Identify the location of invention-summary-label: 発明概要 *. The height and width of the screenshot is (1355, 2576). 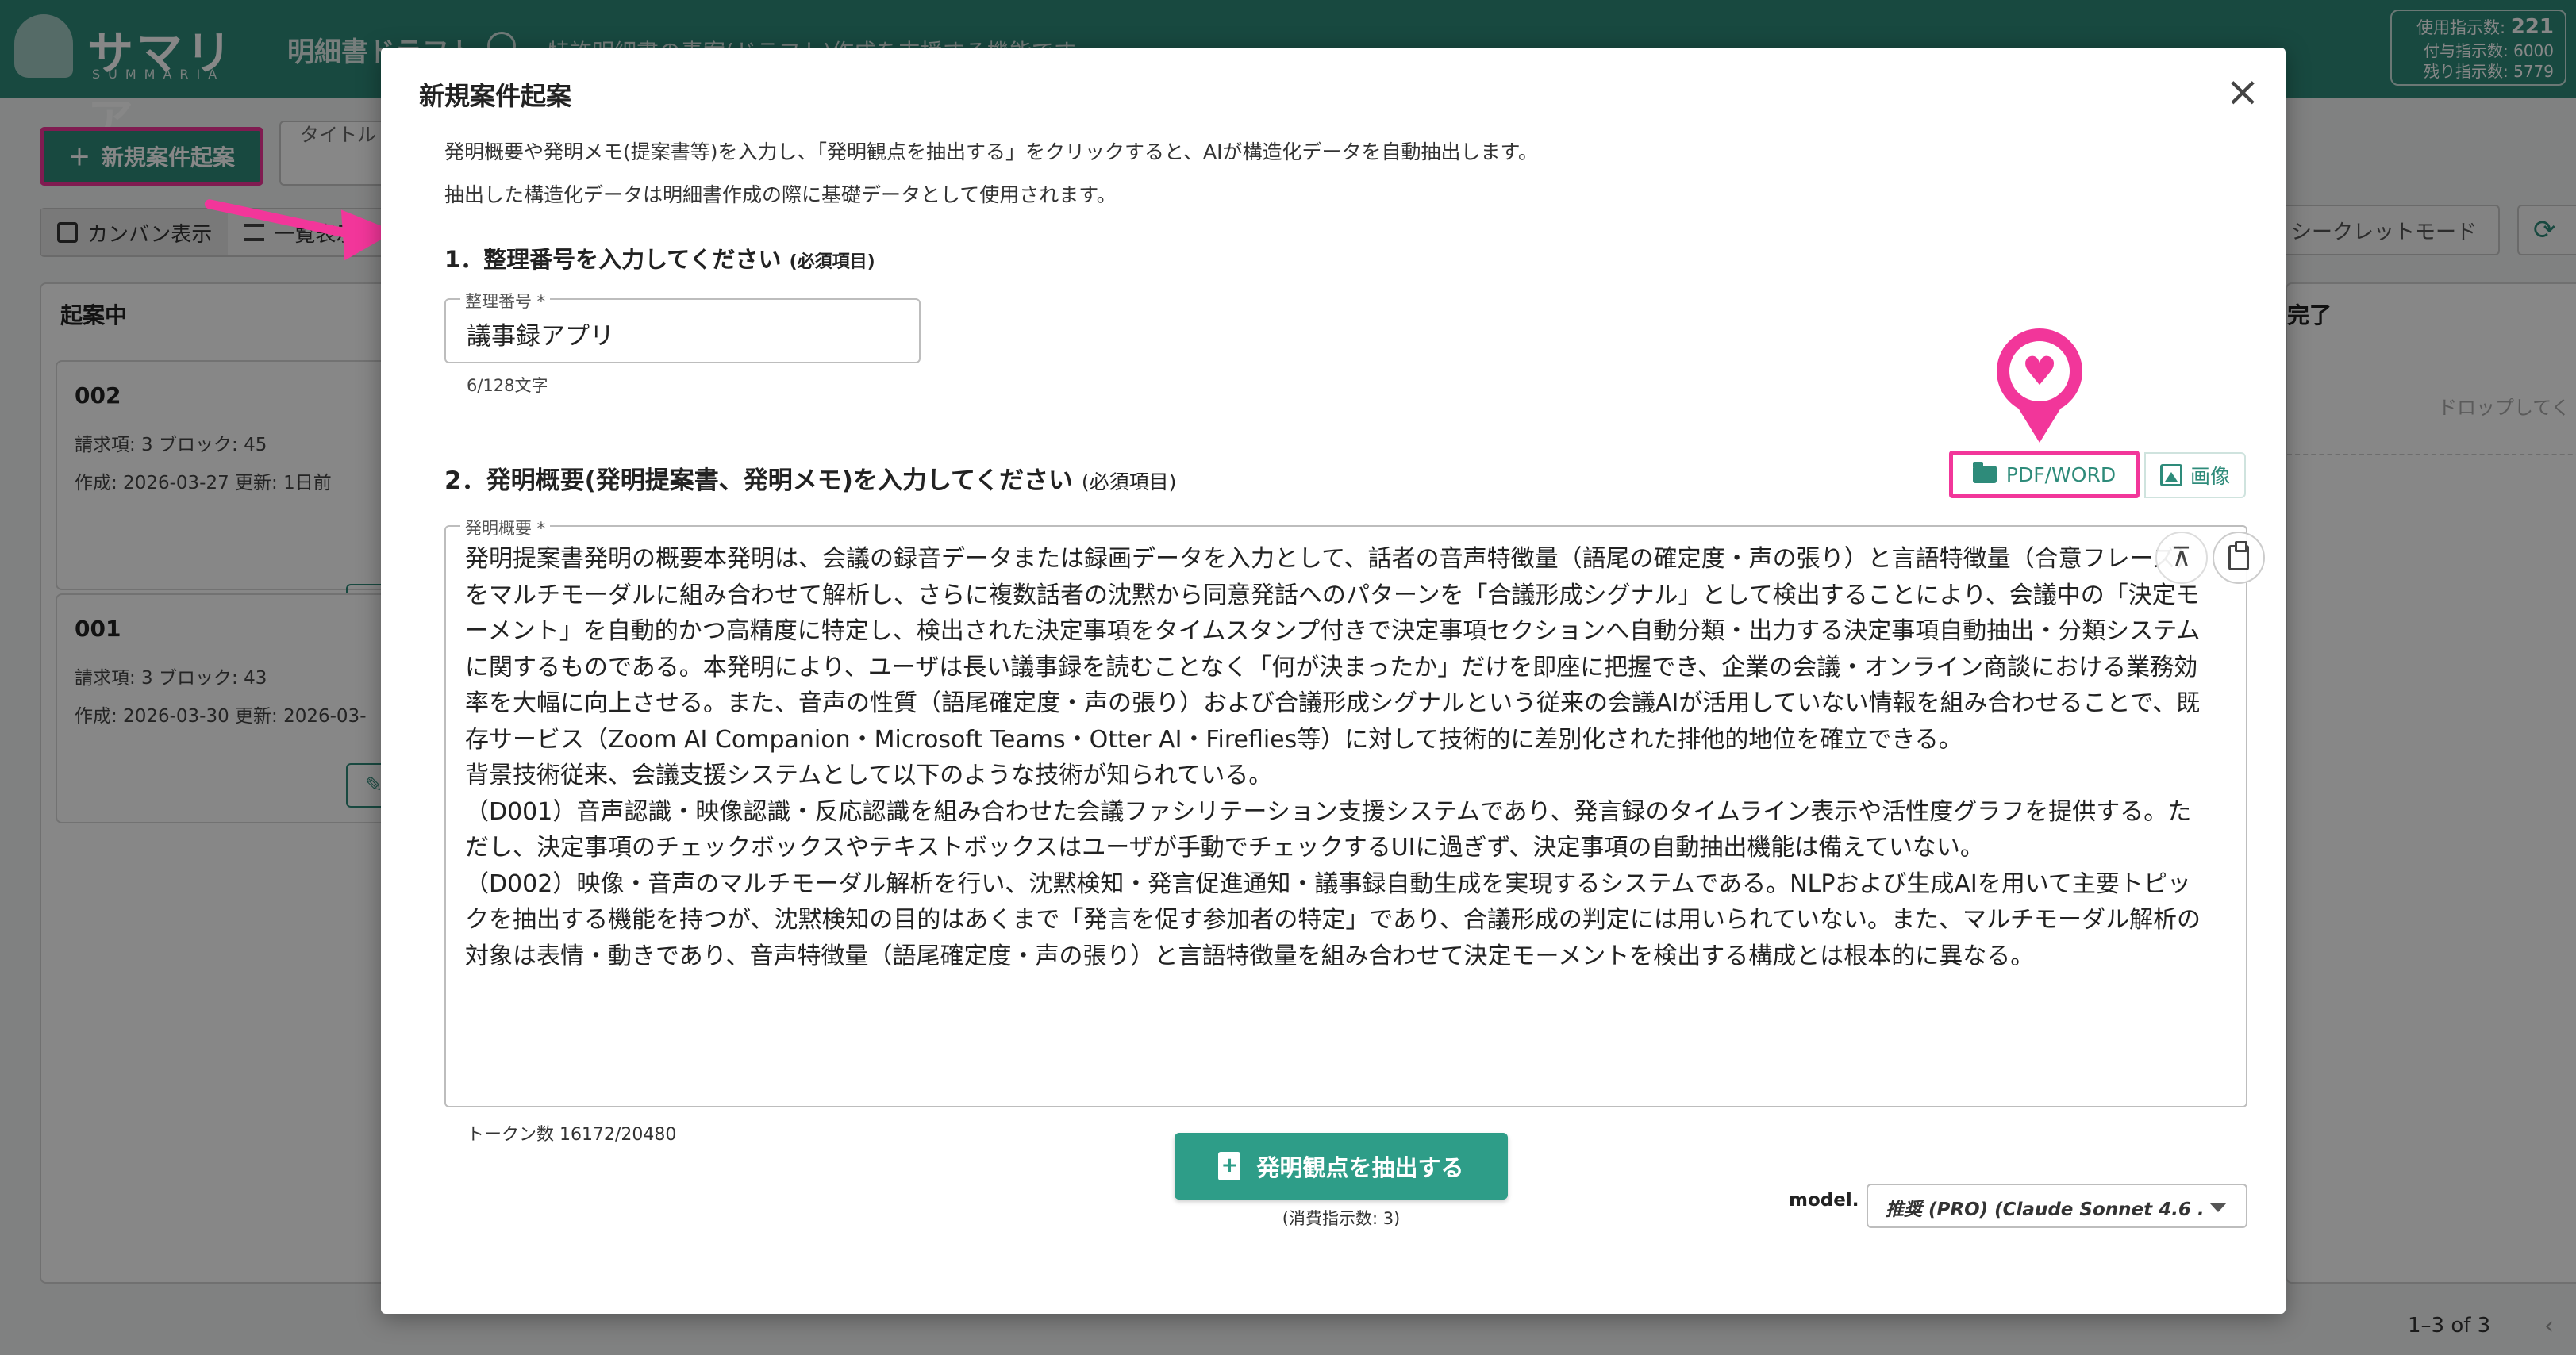
(505, 528).